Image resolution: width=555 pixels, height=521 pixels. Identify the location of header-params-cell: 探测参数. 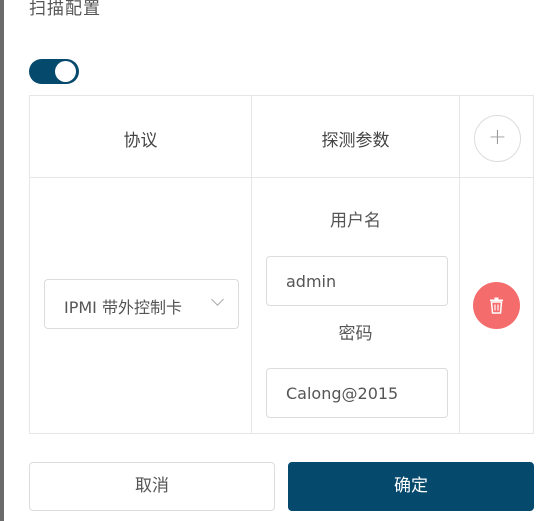
(356, 137).